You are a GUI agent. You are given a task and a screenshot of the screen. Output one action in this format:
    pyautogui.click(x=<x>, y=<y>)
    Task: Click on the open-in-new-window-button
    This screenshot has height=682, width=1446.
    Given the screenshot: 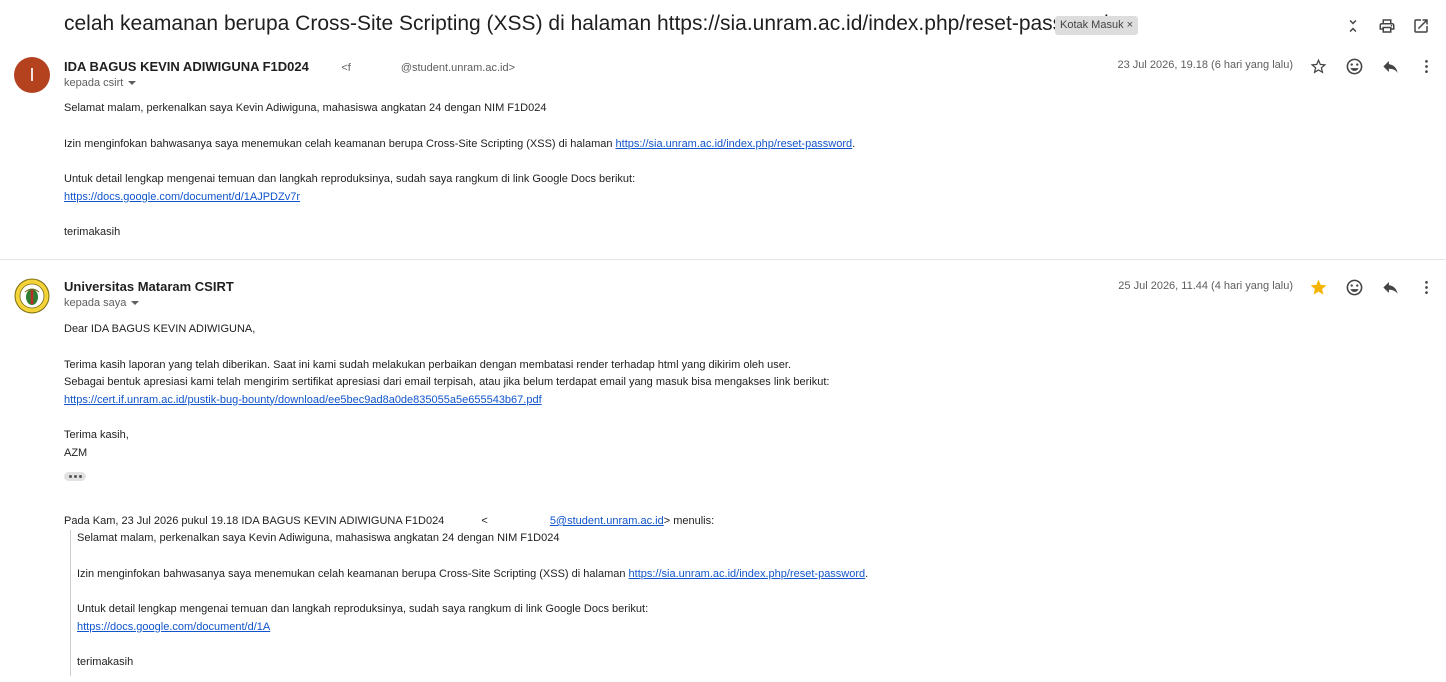 What is the action you would take?
    pyautogui.click(x=1421, y=26)
    